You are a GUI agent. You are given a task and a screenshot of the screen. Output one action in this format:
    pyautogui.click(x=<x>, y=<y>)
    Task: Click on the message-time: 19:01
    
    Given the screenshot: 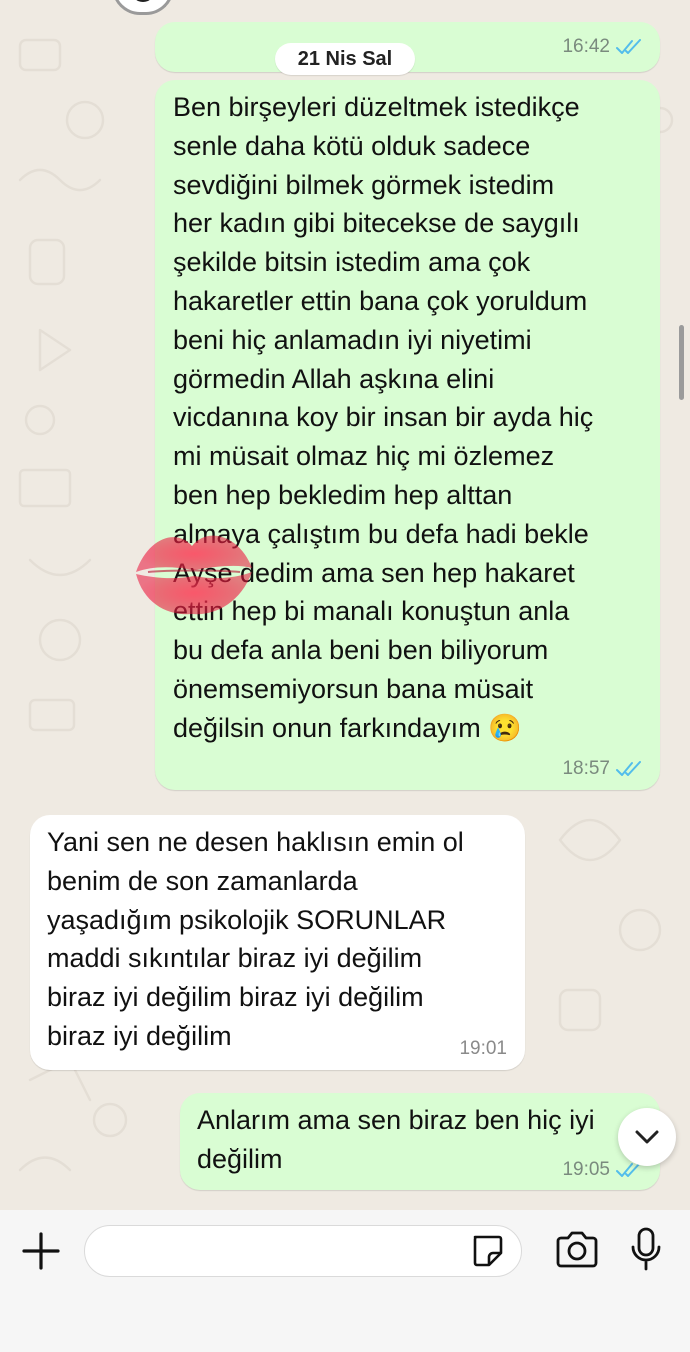 What is the action you would take?
    pyautogui.click(x=483, y=1048)
    